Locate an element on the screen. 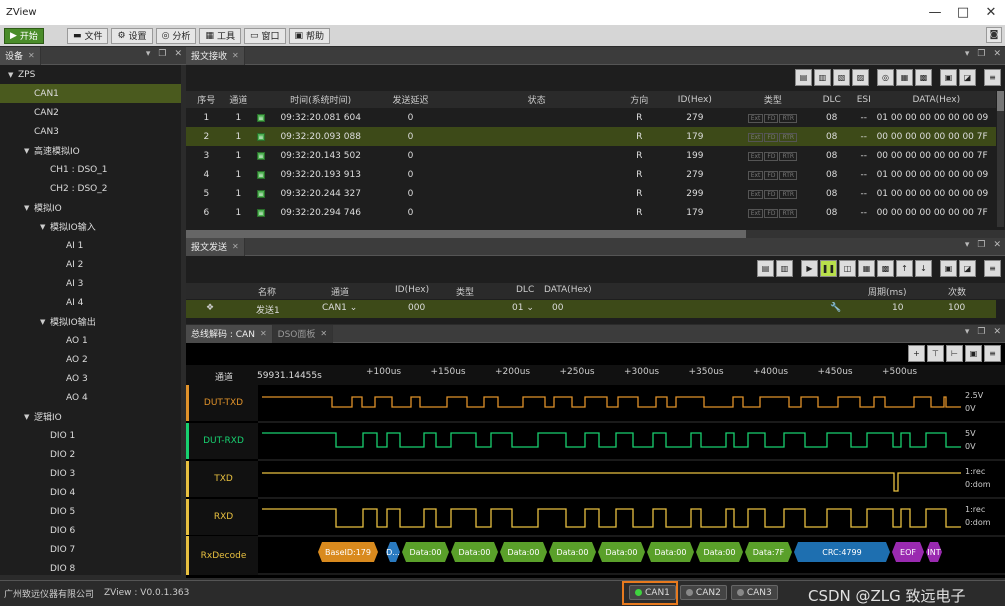 This screenshot has height=606, width=1005. tree-node: AI 1 is located at coordinates (90, 245).